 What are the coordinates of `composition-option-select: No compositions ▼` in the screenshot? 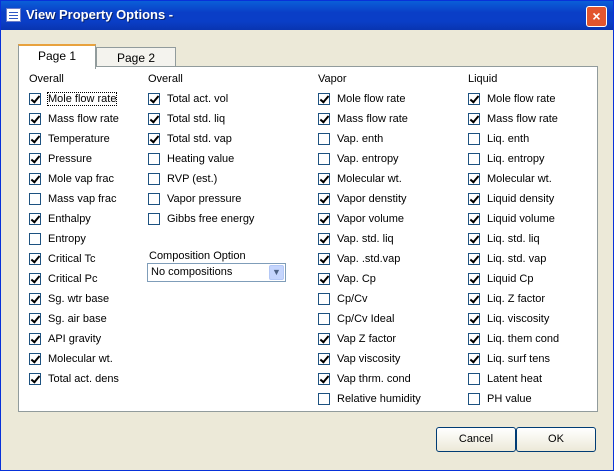 It's located at (216, 272).